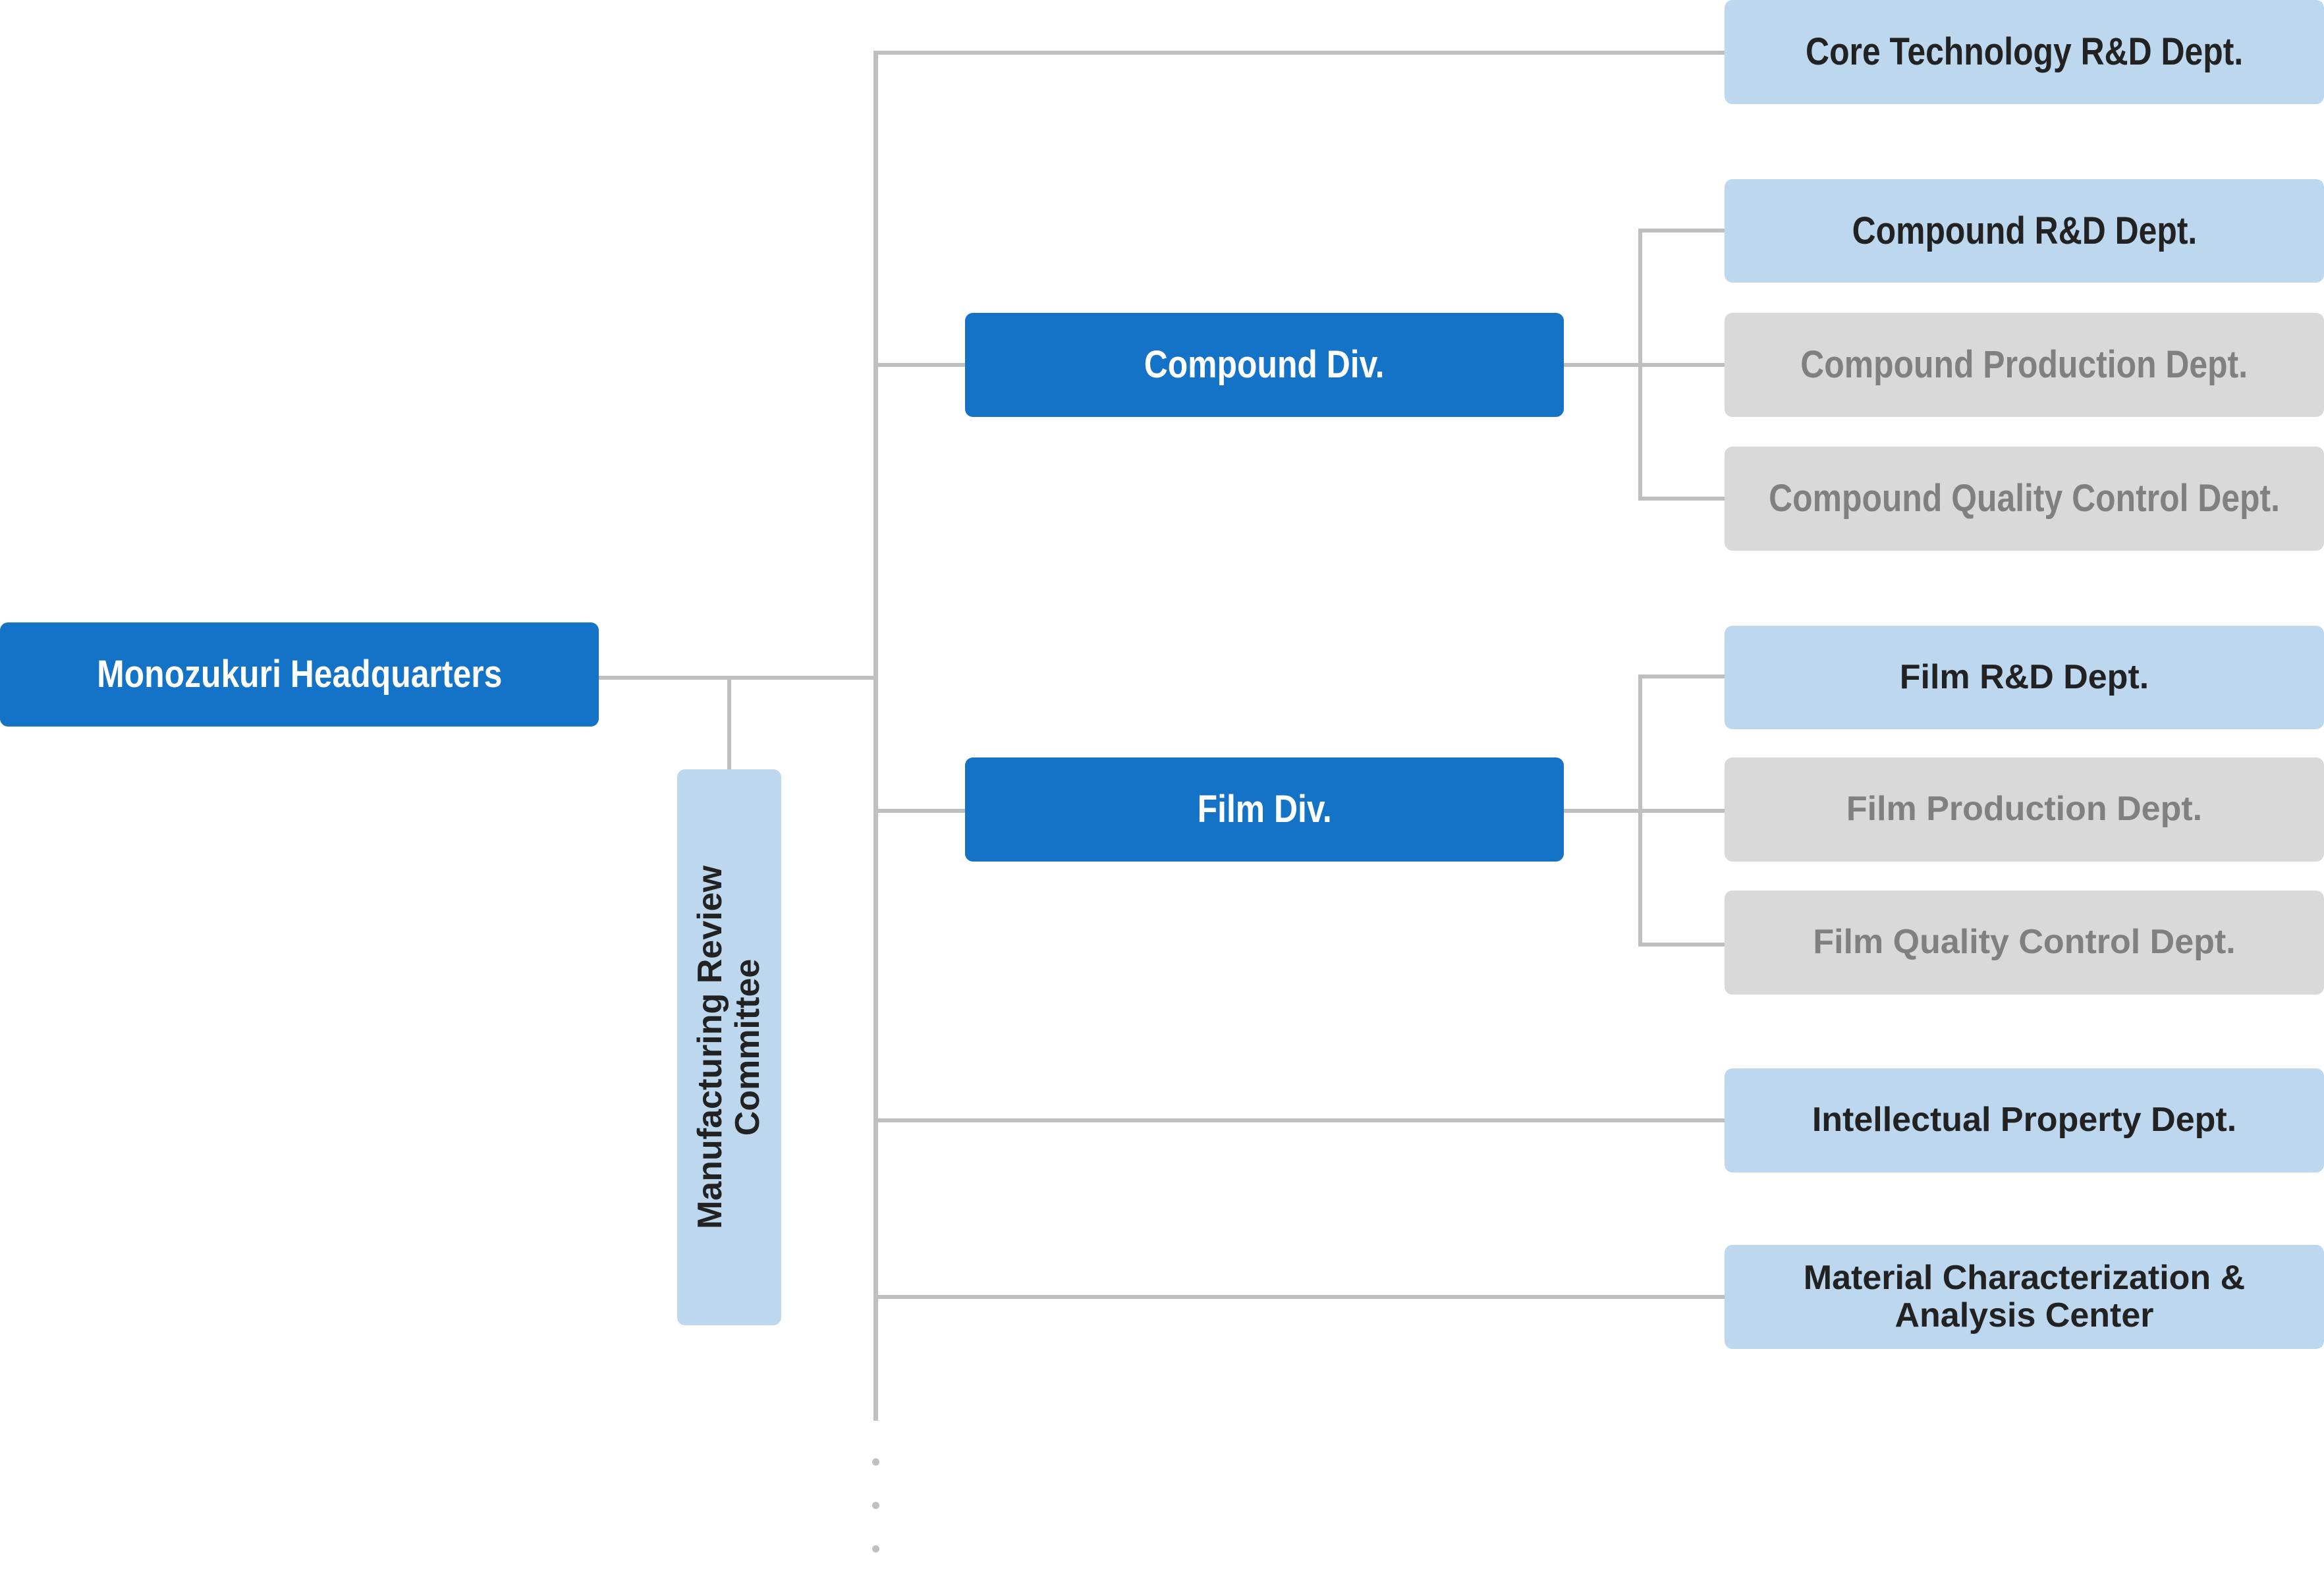  I want to click on node-label-line1: Material Characterization &, so click(2024, 1277).